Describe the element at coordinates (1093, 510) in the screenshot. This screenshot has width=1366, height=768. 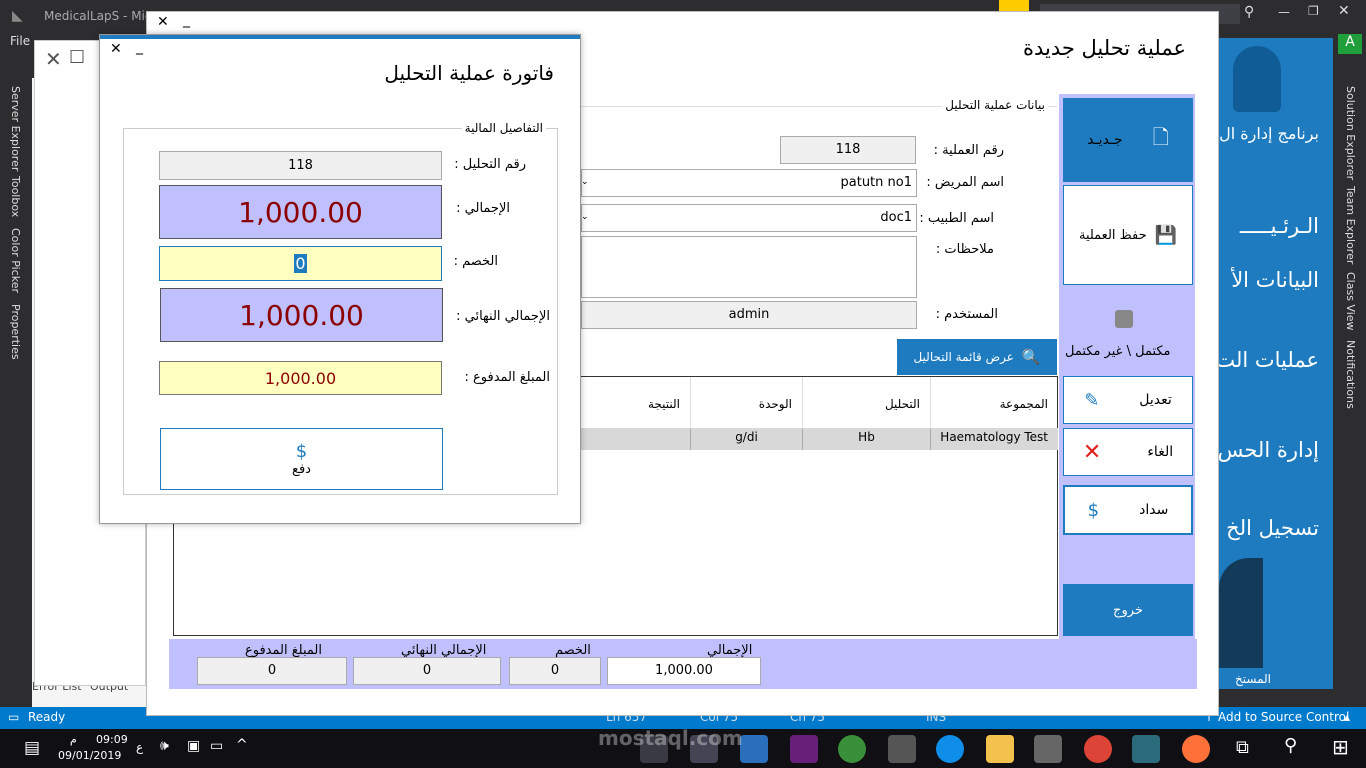
I see `money-hand-icon: $` at that location.